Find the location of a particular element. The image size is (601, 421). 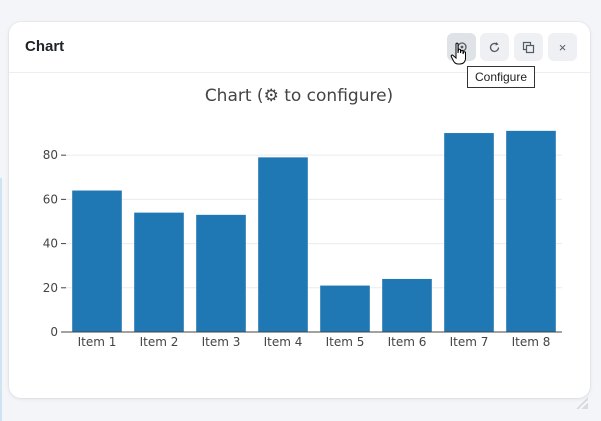

x-tick-label: Item 7 is located at coordinates (469, 342).